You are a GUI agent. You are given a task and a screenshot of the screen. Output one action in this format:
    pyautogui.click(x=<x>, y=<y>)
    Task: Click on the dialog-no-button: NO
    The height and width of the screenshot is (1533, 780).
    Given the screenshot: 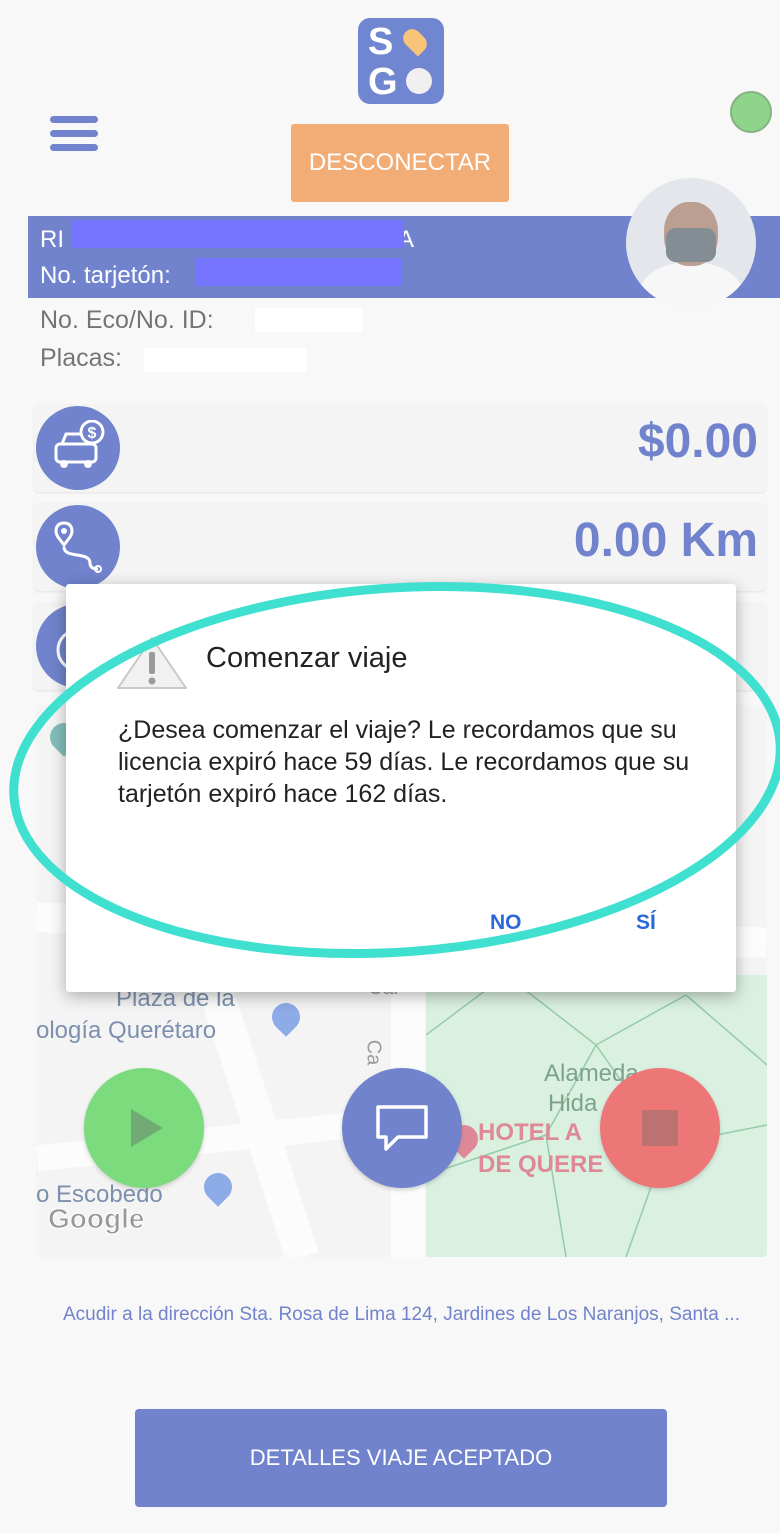 What is the action you would take?
    pyautogui.click(x=506, y=923)
    